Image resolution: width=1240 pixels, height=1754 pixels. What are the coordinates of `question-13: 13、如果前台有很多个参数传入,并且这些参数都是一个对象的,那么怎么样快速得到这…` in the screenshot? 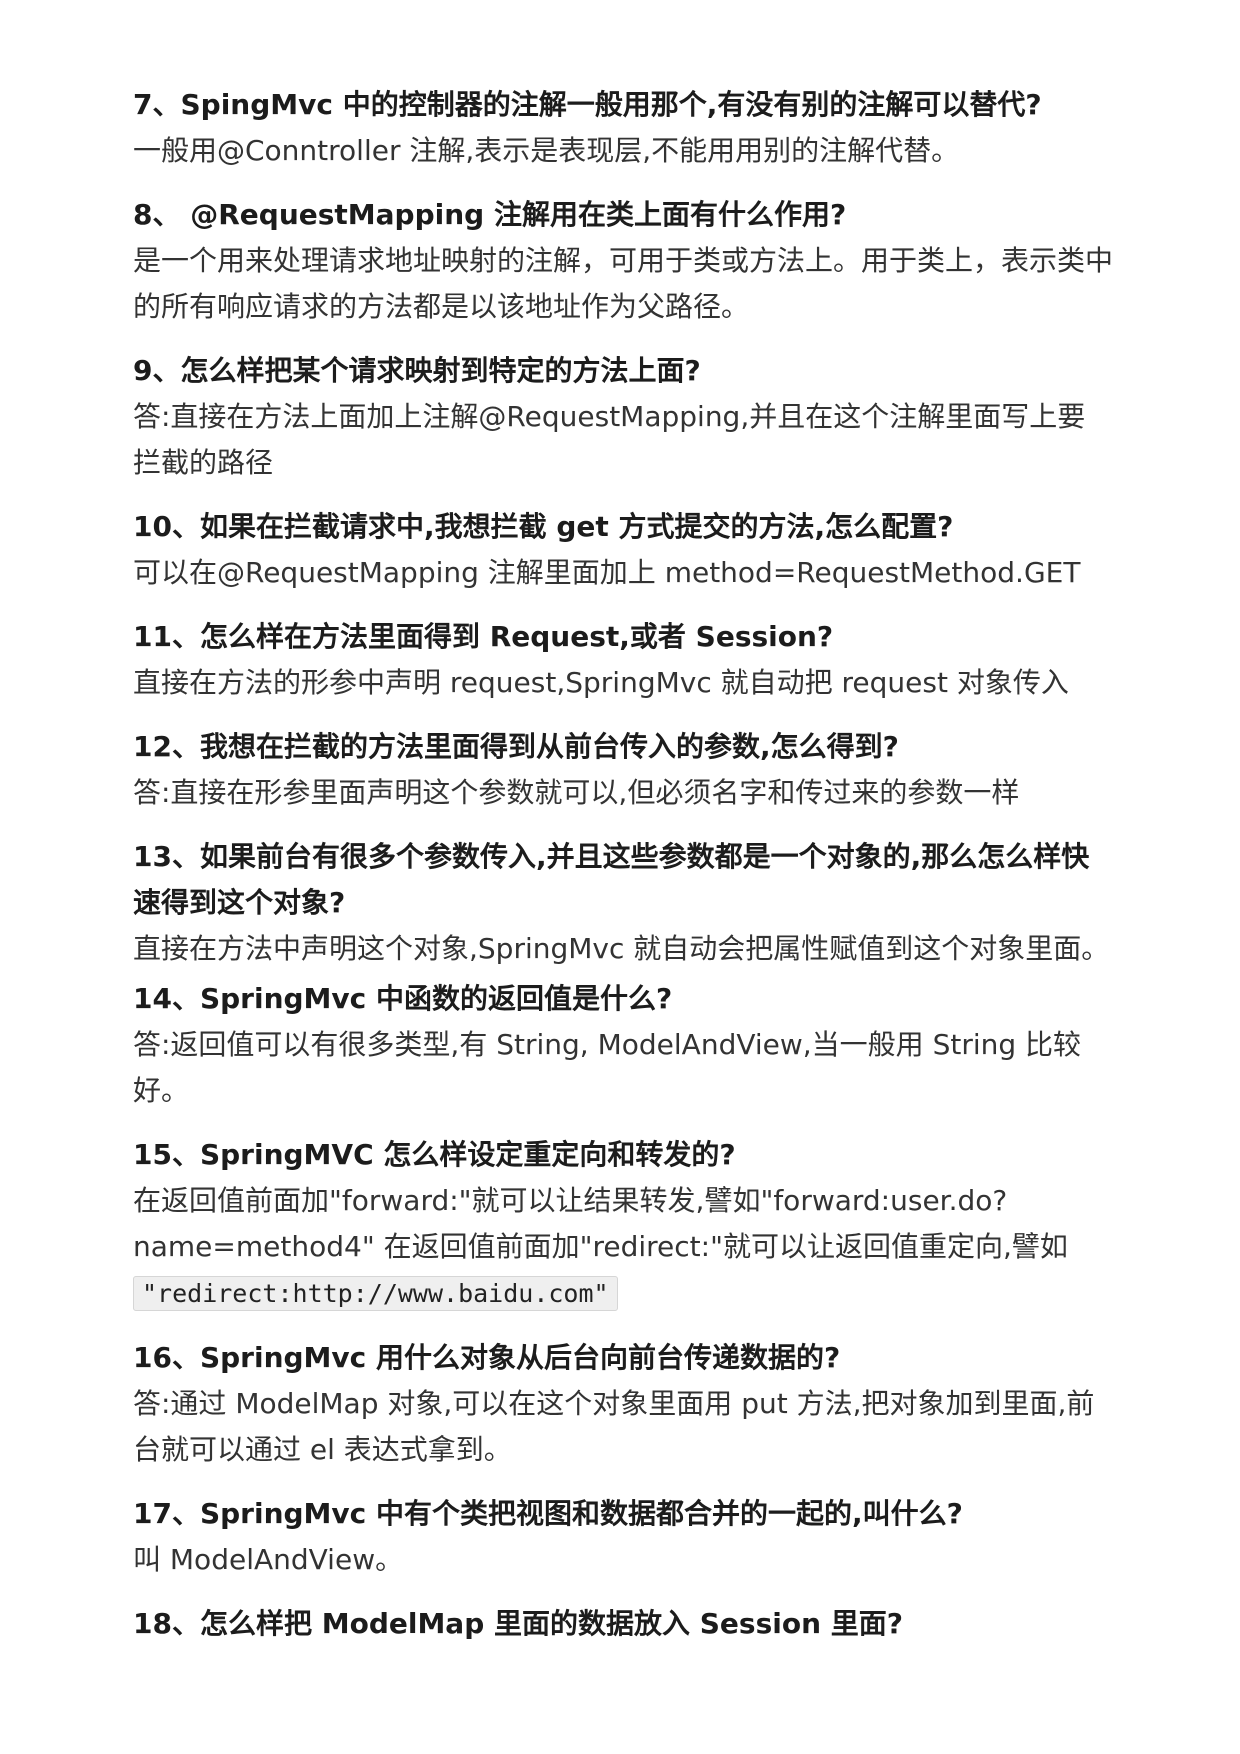 It's located at (611, 879).